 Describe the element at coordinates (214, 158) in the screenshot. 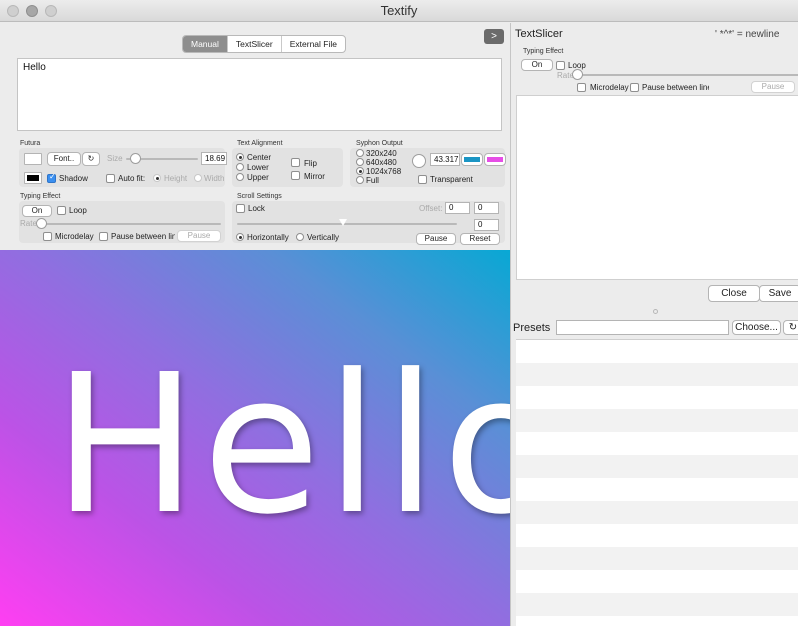

I see `size-field: 18.69` at that location.